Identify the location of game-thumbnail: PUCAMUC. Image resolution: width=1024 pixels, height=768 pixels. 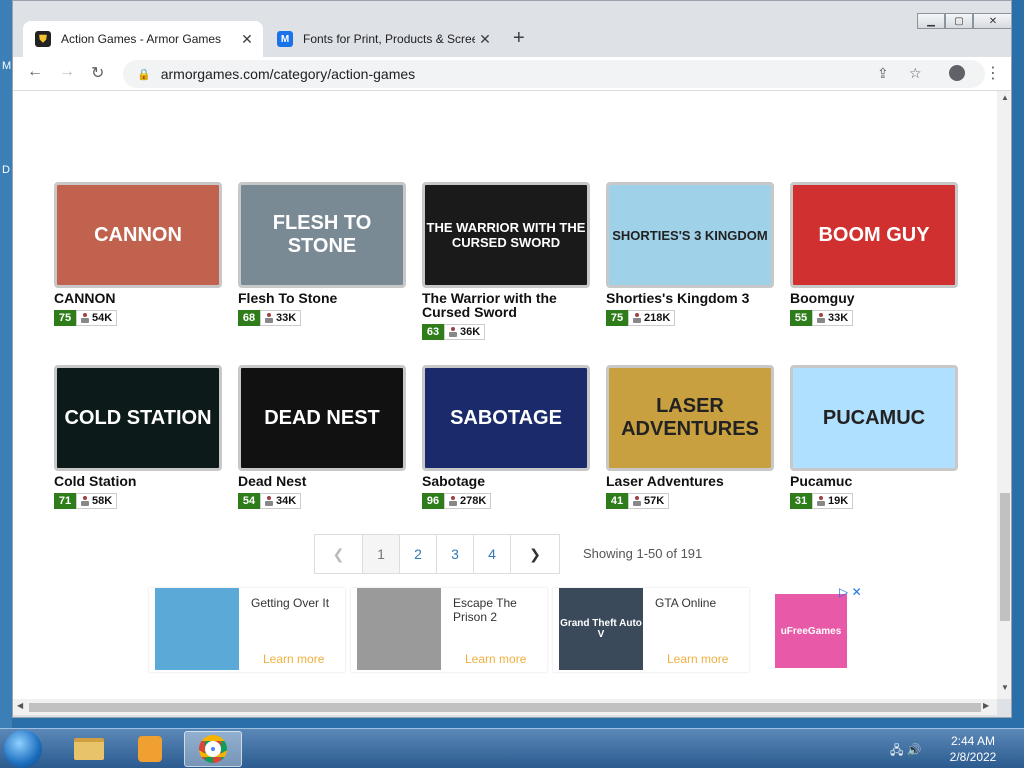
(874, 418).